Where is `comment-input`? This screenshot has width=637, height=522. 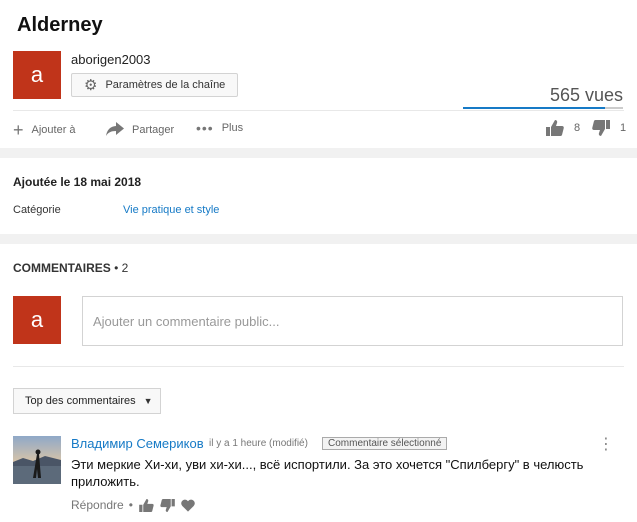 comment-input is located at coordinates (352, 321).